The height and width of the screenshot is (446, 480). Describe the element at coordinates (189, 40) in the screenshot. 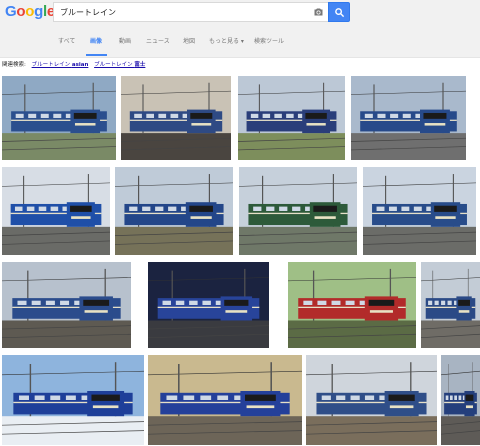

I see `tab-maps: 地図` at that location.